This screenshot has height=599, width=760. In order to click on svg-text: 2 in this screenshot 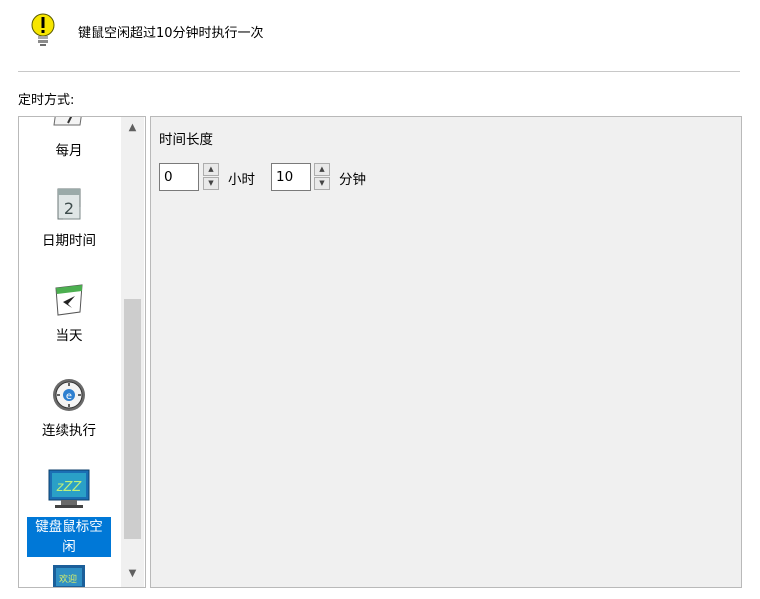, I will do `click(69, 208)`.